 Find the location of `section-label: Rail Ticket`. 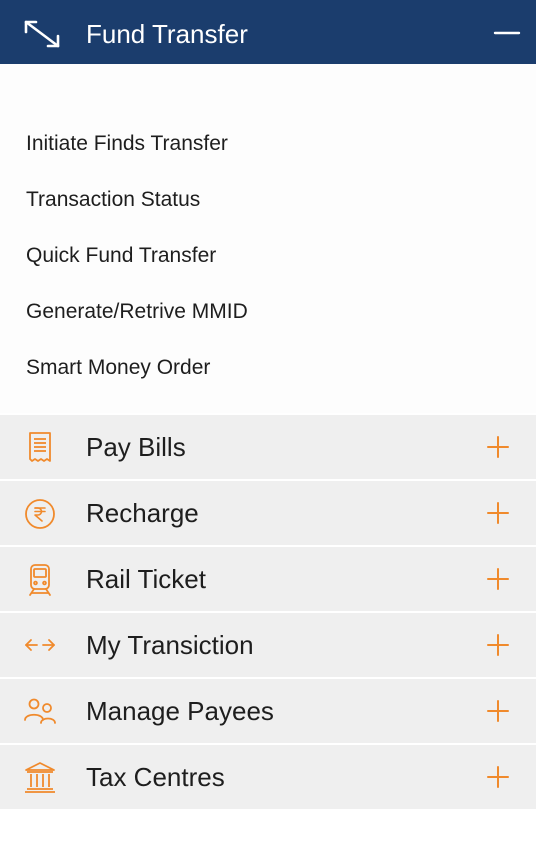

section-label: Rail Ticket is located at coordinates (146, 579).